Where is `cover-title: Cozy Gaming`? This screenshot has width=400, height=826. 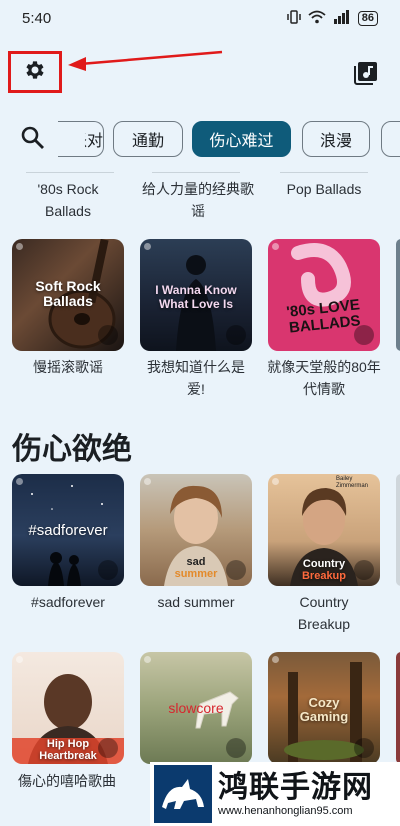
cover-title: Cozy Gaming is located at coordinates (324, 709).